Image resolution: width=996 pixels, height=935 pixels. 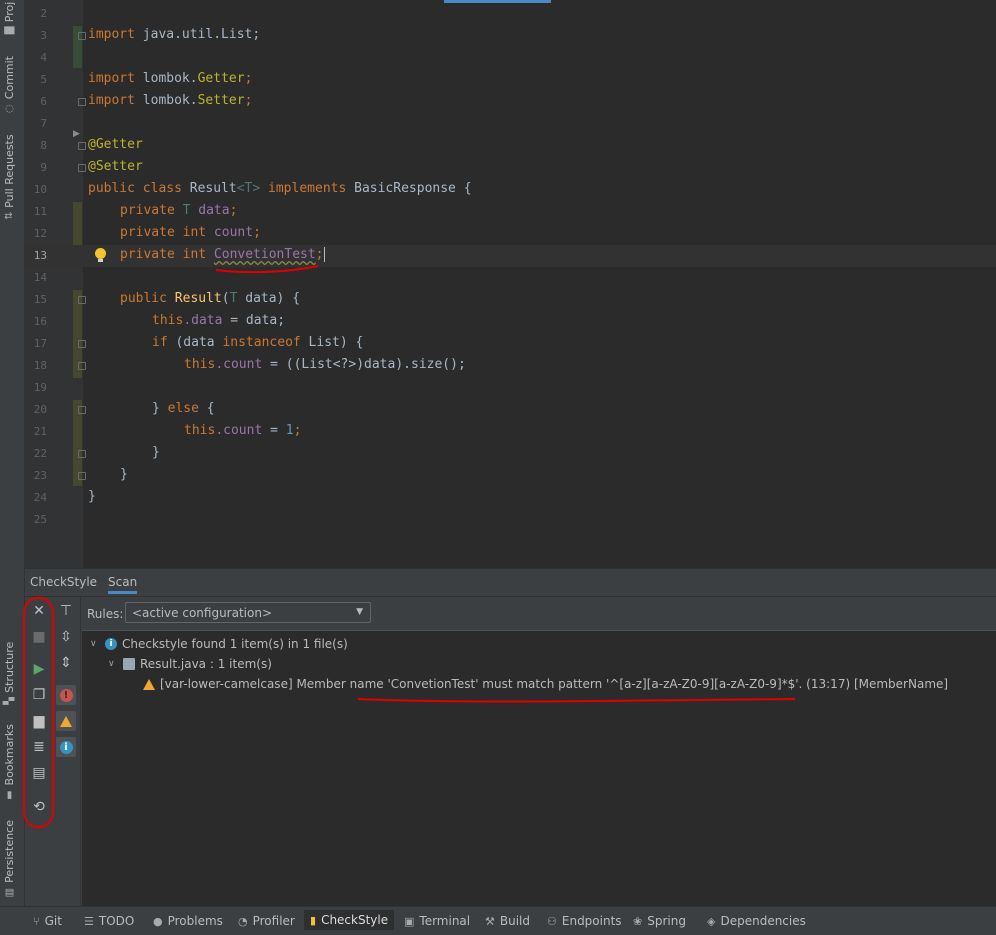 What do you see at coordinates (264, 254) in the screenshot?
I see `convention-violation-field: ConvetionTest` at bounding box center [264, 254].